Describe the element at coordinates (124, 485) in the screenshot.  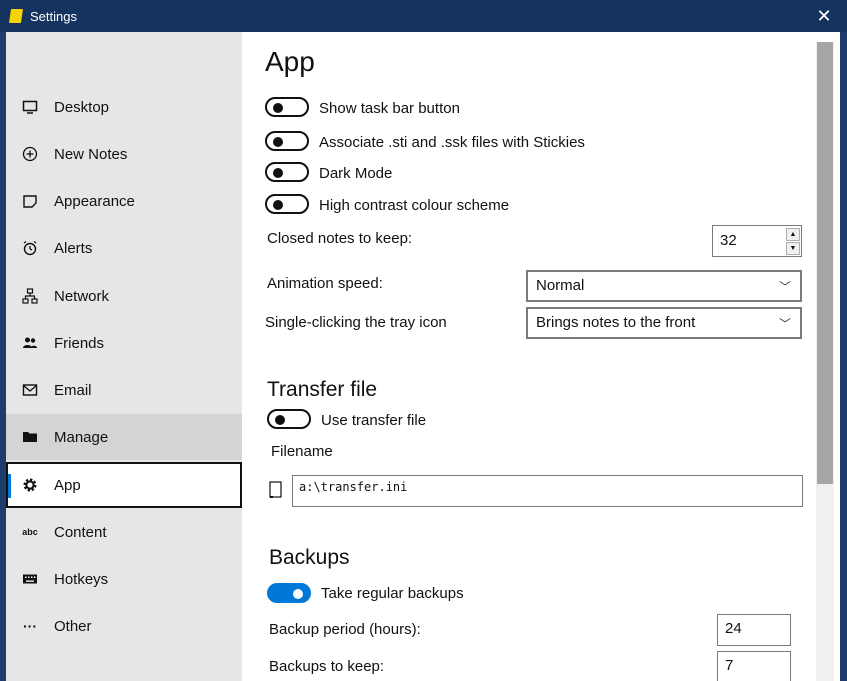
I see `sidebar-item-app: App` at that location.